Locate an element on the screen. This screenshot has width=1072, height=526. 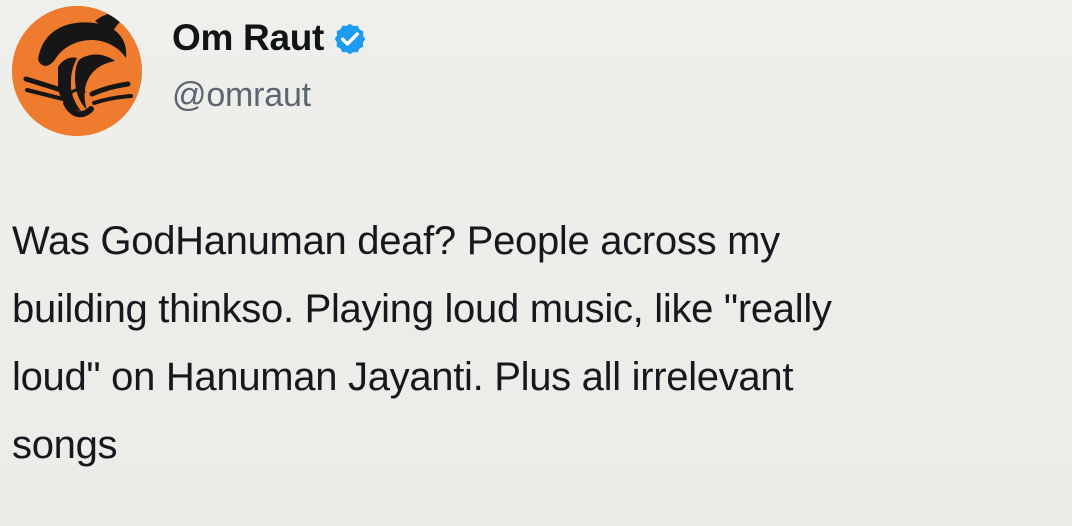
verified-badge-icon is located at coordinates (350, 39).